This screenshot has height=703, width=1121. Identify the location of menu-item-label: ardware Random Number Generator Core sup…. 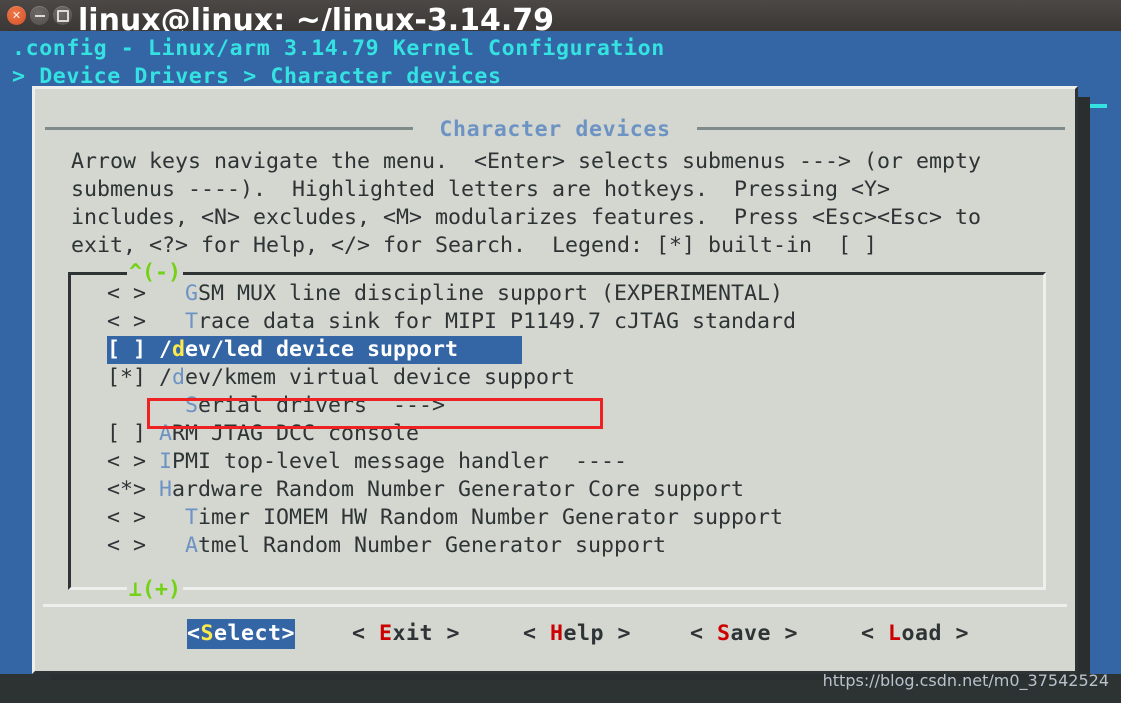
(458, 489).